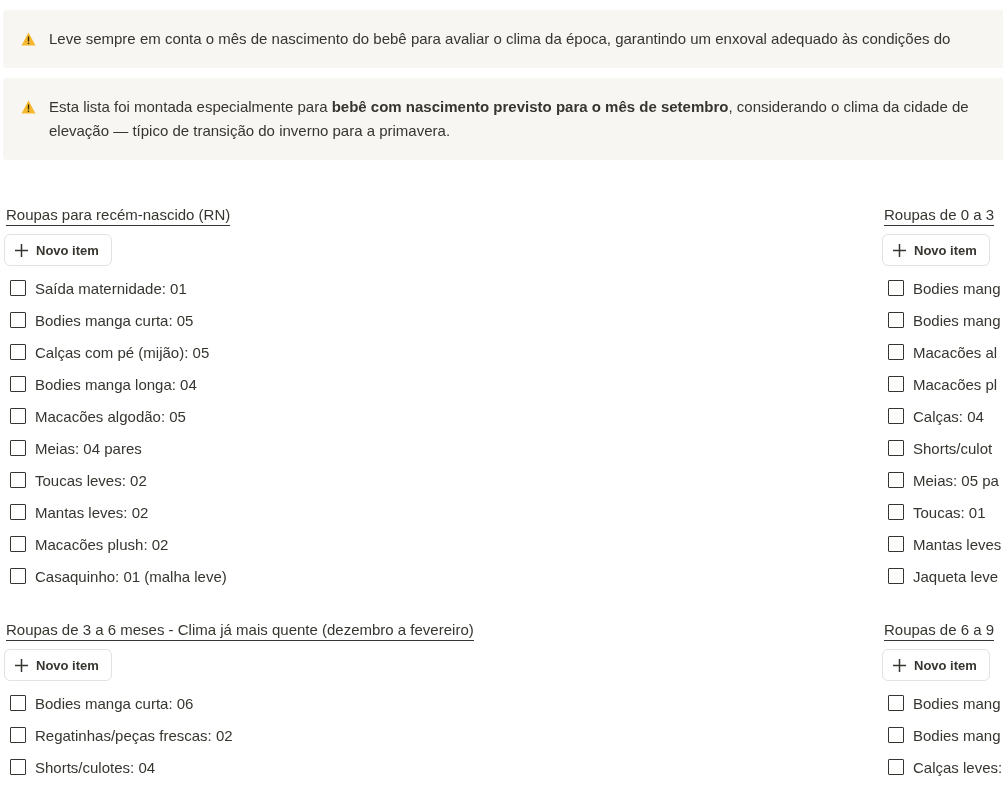 The height and width of the screenshot is (793, 1003). What do you see at coordinates (939, 630) in the screenshot?
I see `section-title: Roupas de 6 a 9` at bounding box center [939, 630].